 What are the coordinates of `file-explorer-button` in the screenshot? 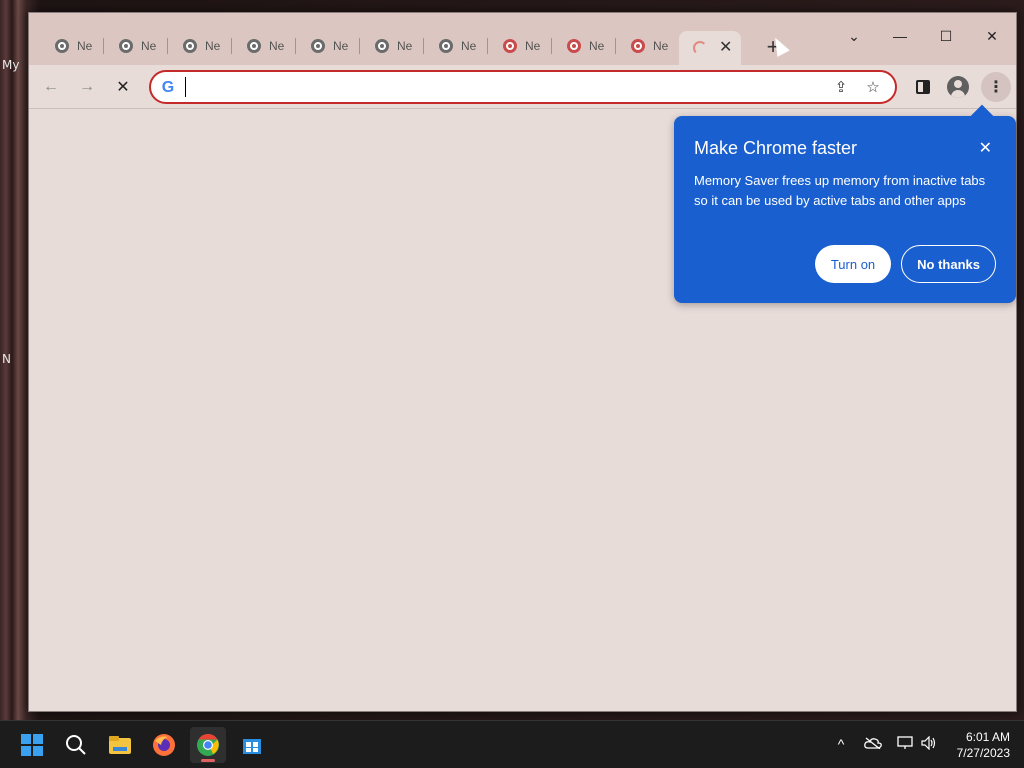 It's located at (120, 745).